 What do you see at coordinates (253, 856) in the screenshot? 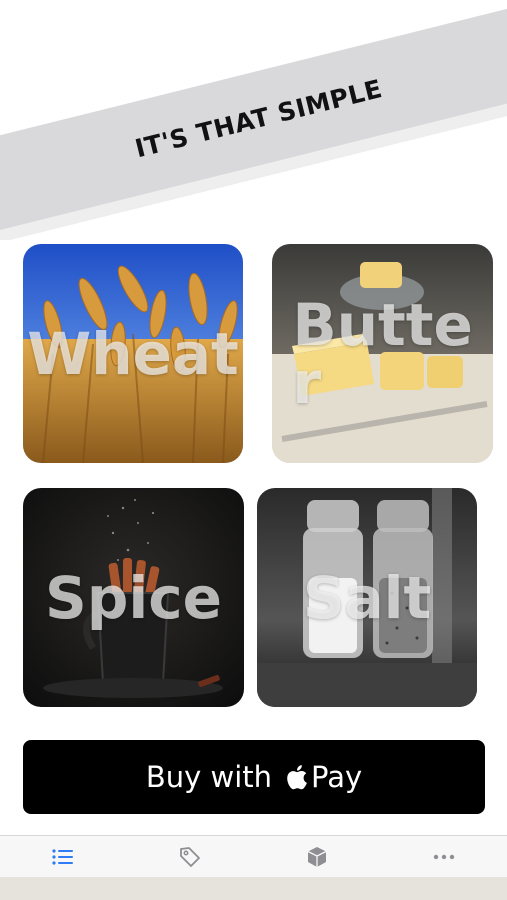
I see `tab-bar` at bounding box center [253, 856].